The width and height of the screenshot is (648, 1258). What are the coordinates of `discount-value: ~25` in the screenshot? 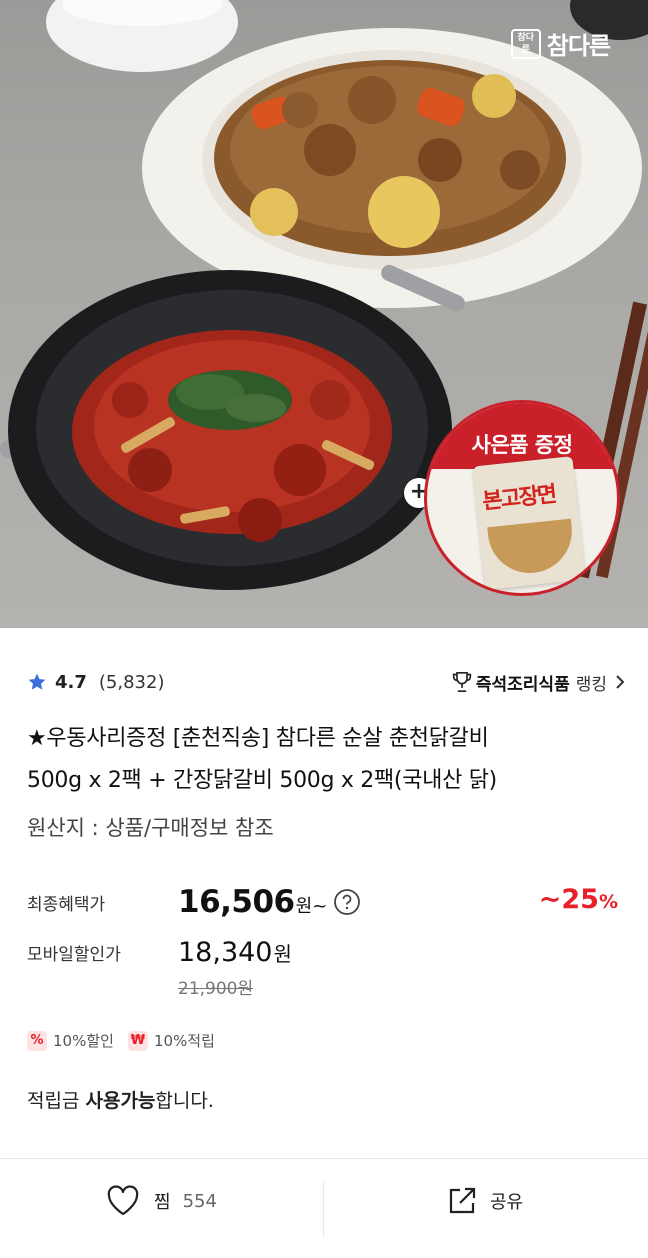 It's located at (568, 899).